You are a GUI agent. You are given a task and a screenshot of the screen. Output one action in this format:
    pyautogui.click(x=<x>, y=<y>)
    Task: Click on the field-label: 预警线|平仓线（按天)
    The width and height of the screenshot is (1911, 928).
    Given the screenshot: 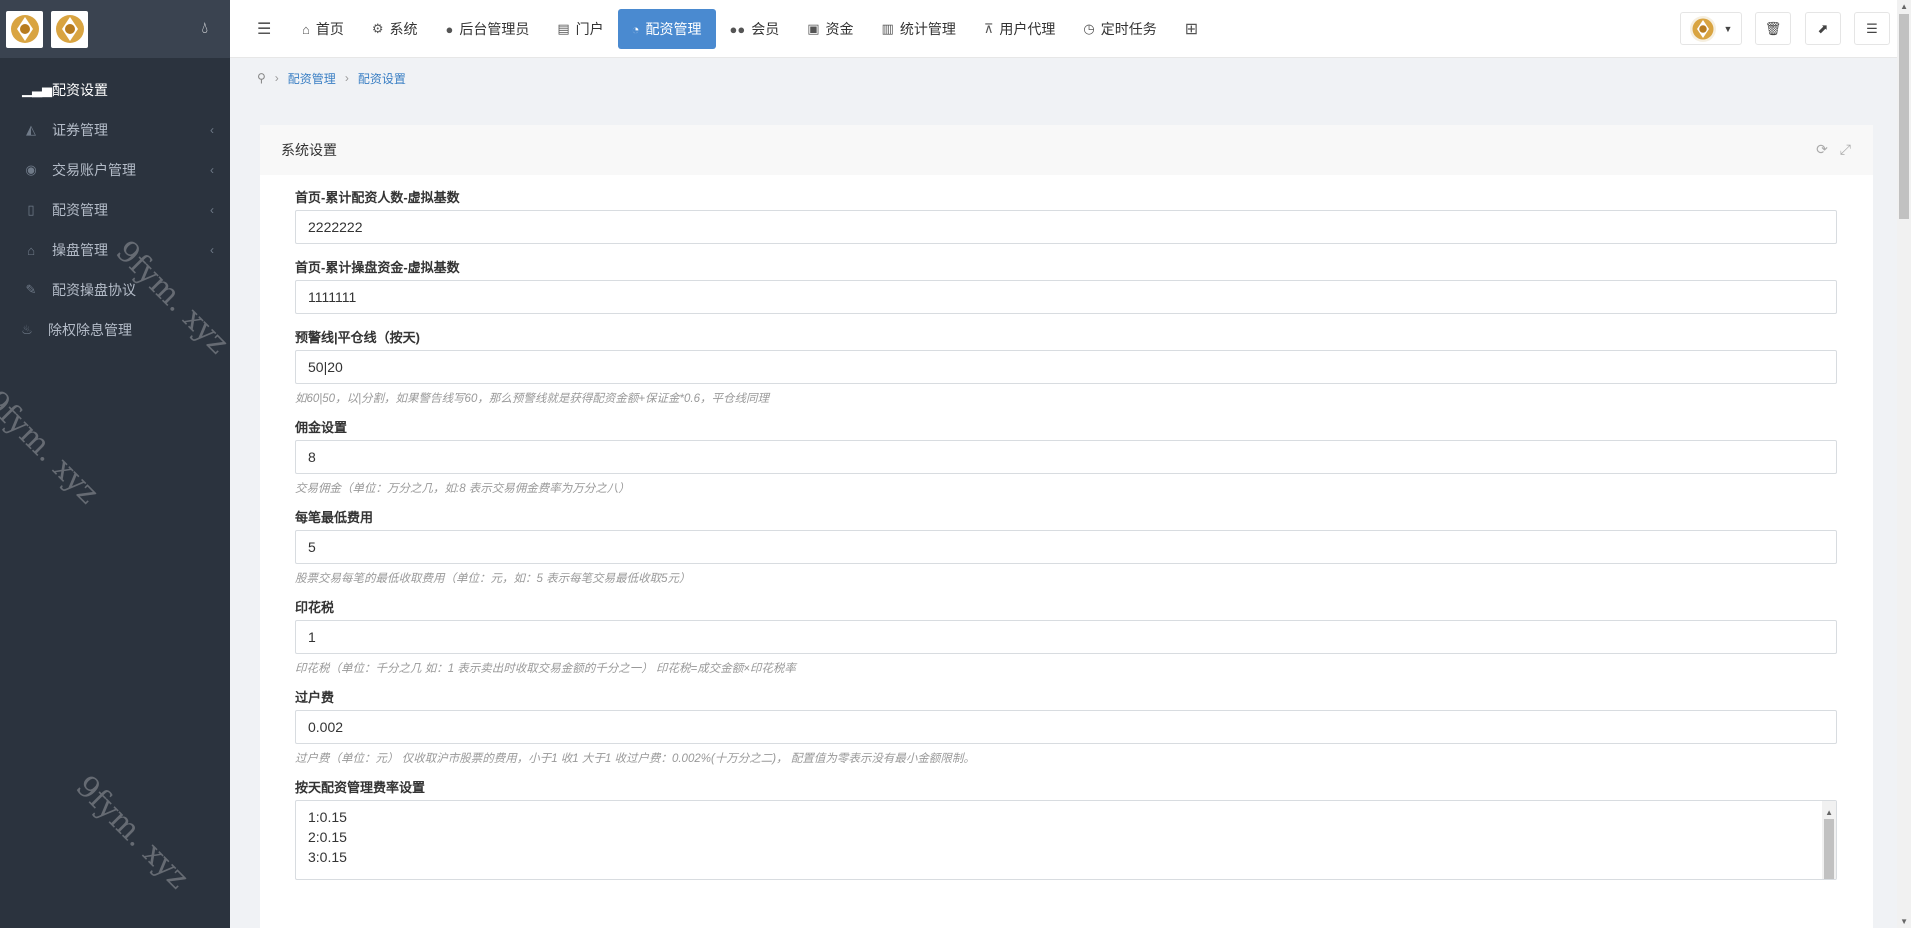 What is the action you would take?
    pyautogui.click(x=357, y=337)
    